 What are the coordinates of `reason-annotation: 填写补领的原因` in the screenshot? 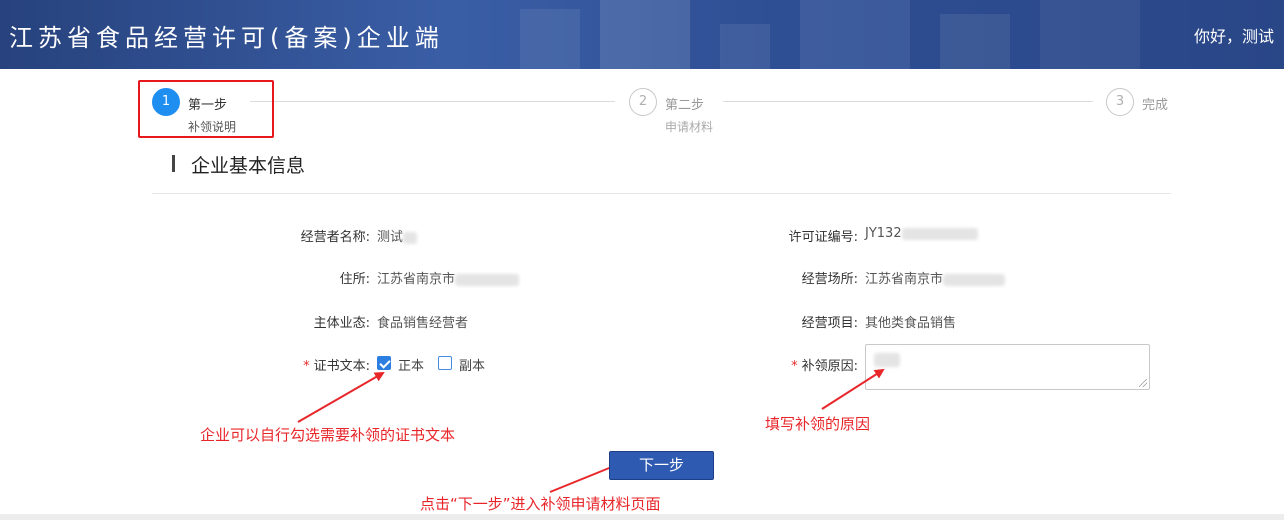 It's located at (818, 424).